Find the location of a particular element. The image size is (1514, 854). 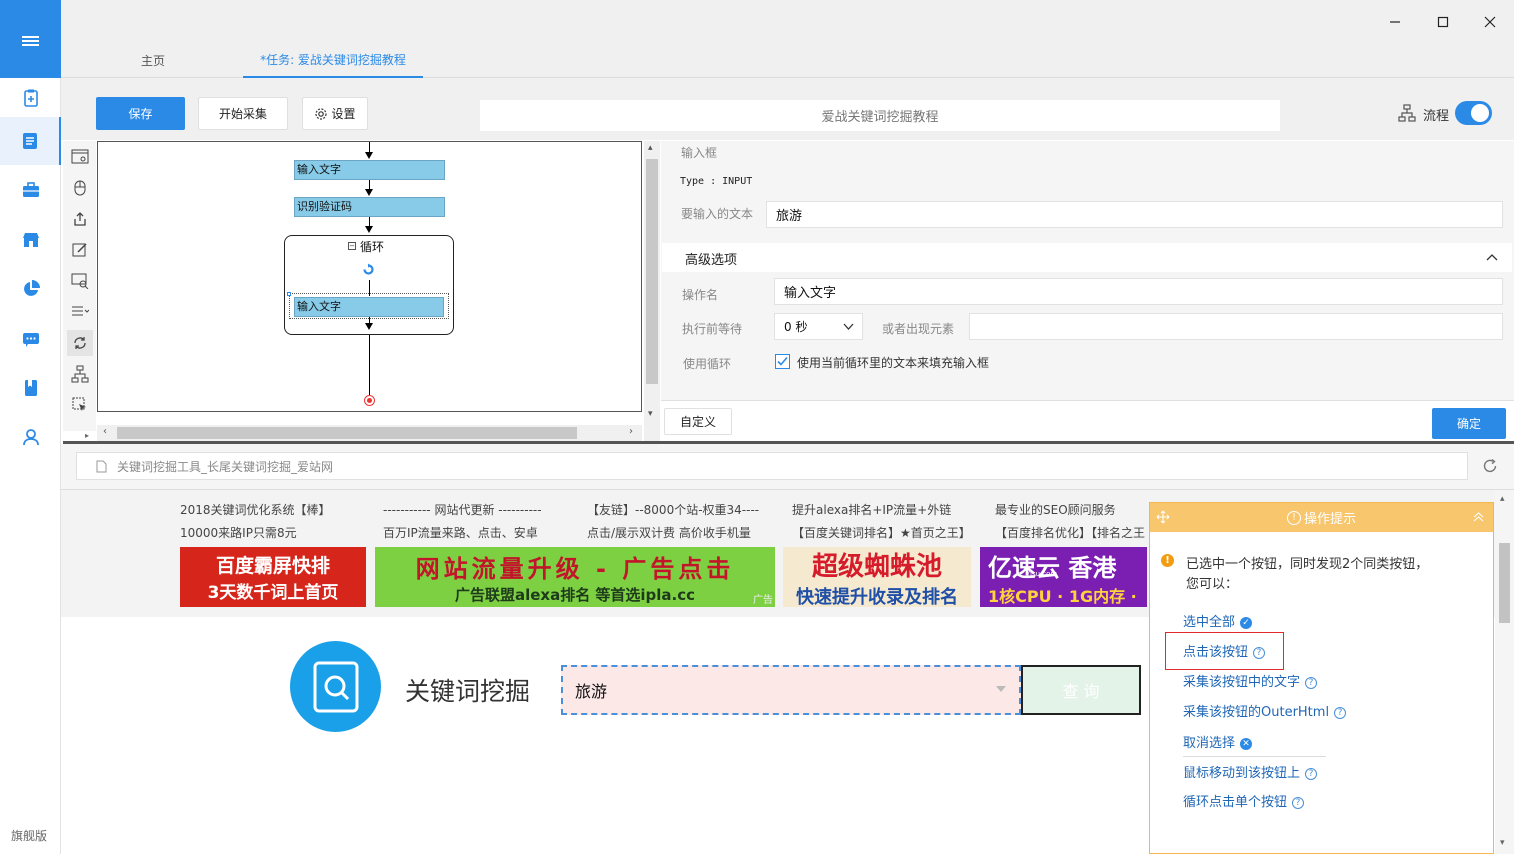

collect-outerhtml-link: 采集该按钮的OuterHtml? is located at coordinates (1265, 710).